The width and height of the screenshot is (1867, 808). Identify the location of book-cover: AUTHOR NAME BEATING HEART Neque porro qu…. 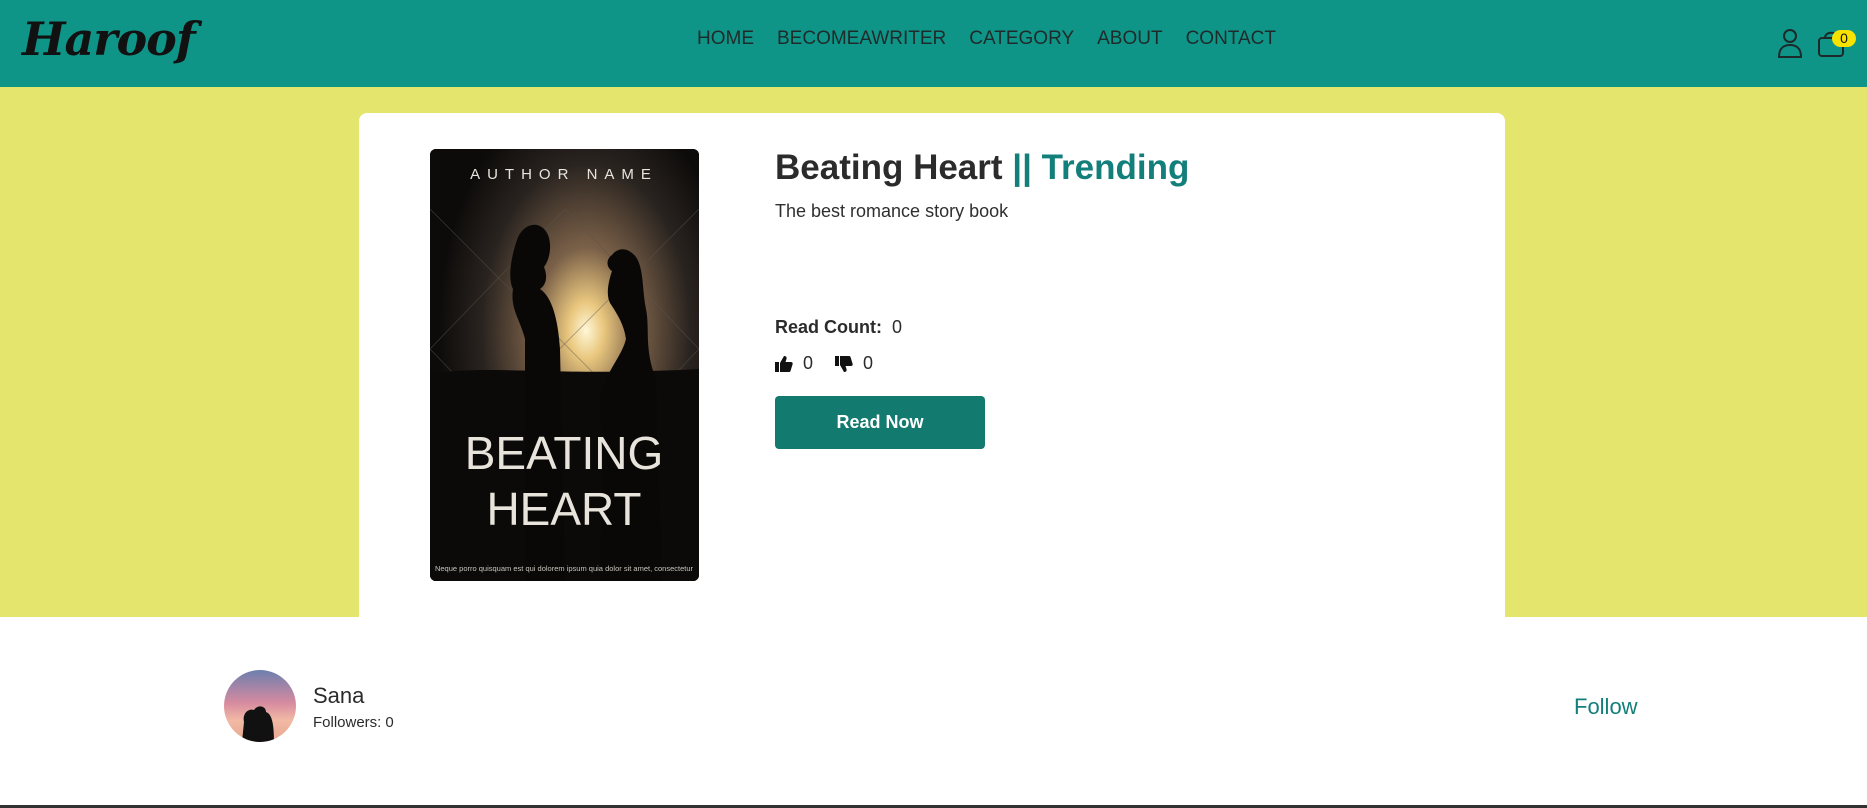
(564, 365).